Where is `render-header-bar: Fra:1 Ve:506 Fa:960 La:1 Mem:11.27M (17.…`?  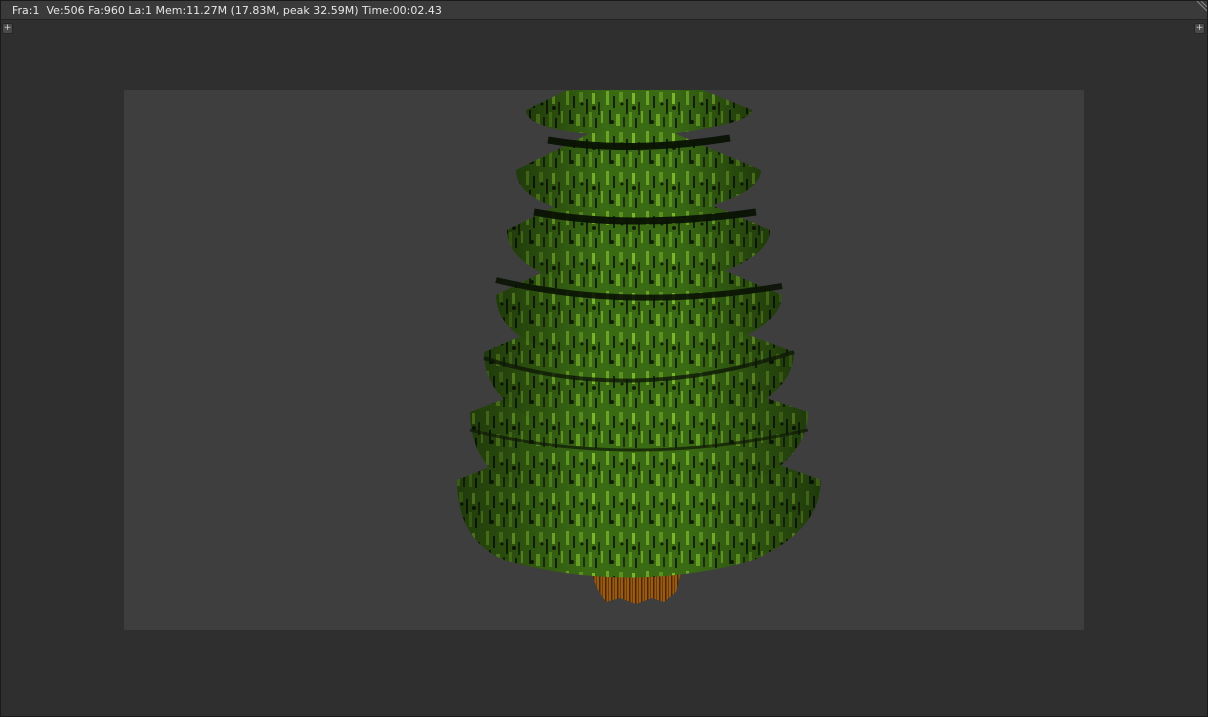 render-header-bar: Fra:1 Ve:506 Fa:960 La:1 Mem:11.27M (17.… is located at coordinates (604, 10).